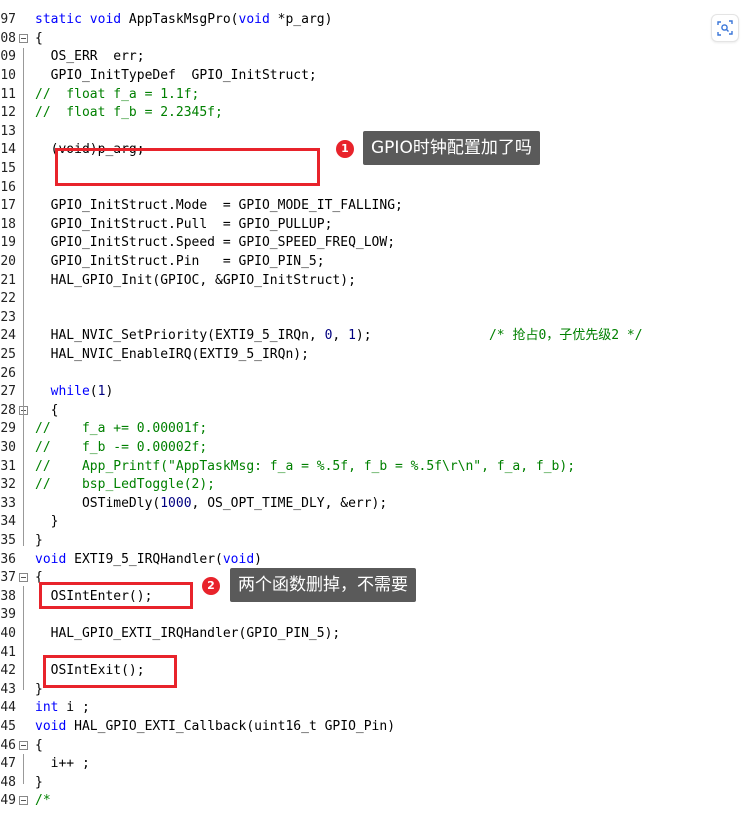 The height and width of the screenshot is (837, 743). What do you see at coordinates (148, 560) in the screenshot?
I see `code-text: void EXTI9_5_IRQHandler(void)` at bounding box center [148, 560].